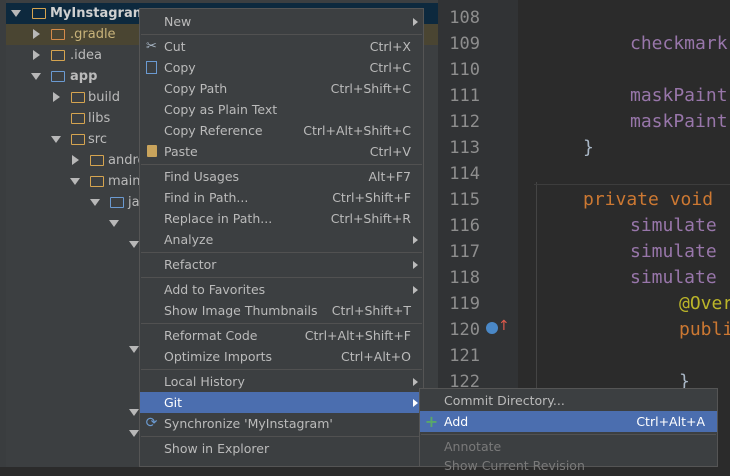  What do you see at coordinates (371, 197) in the screenshot?
I see `menu-item-shortcut: Ctrl+Shift+F` at bounding box center [371, 197].